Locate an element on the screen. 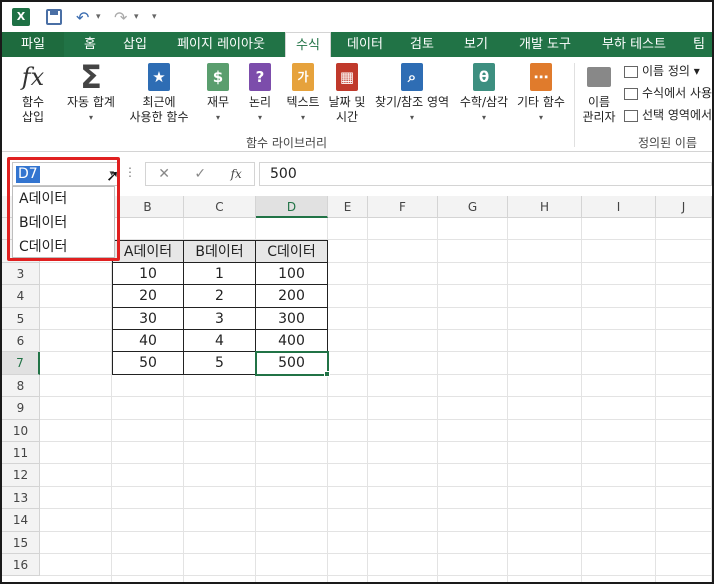 The image size is (714, 584). name-item-b: B데이터 is located at coordinates (63, 223).